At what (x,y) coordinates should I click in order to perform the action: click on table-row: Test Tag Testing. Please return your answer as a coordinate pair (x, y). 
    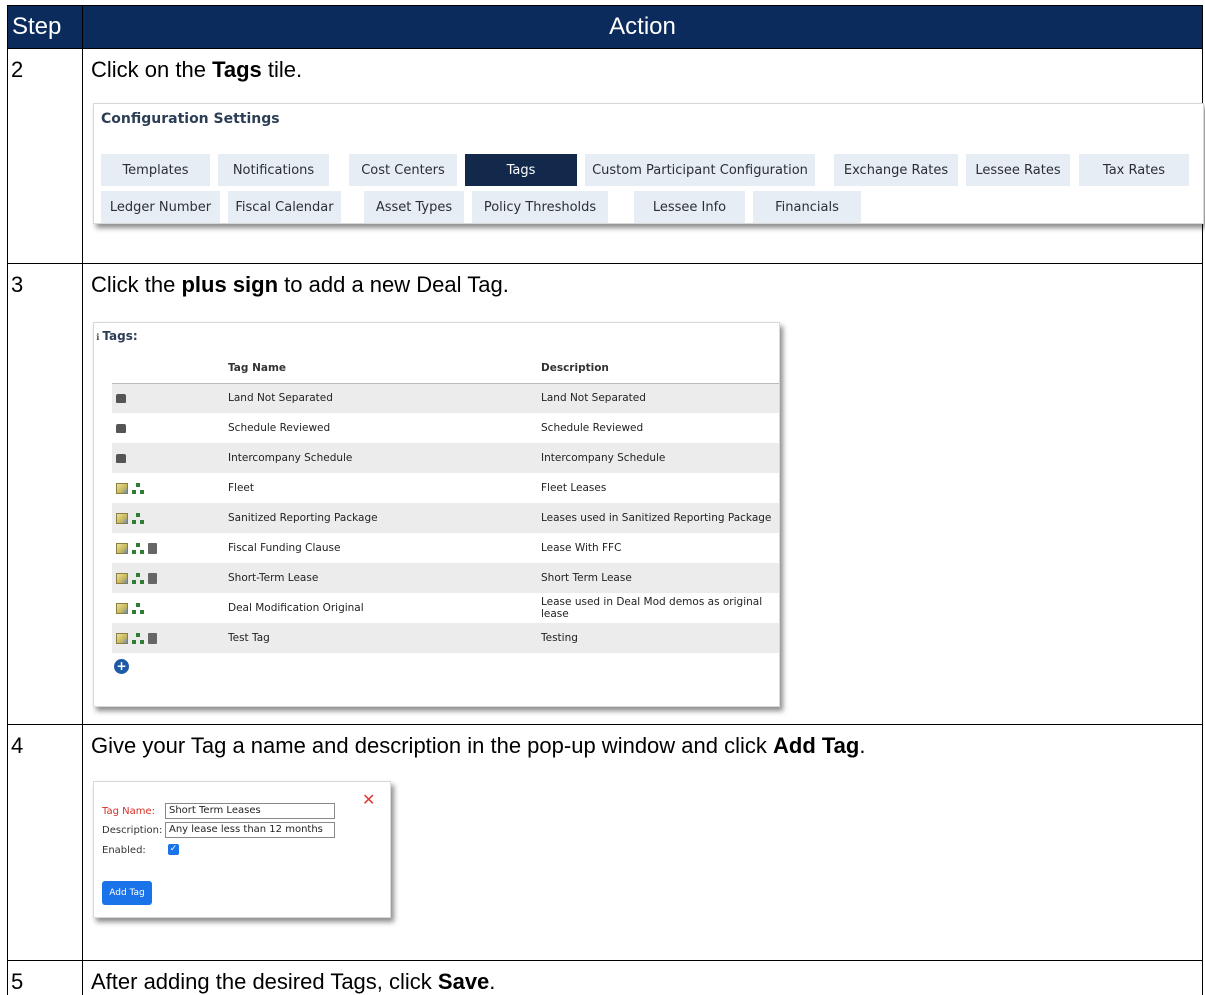
    Looking at the image, I should click on (445, 638).